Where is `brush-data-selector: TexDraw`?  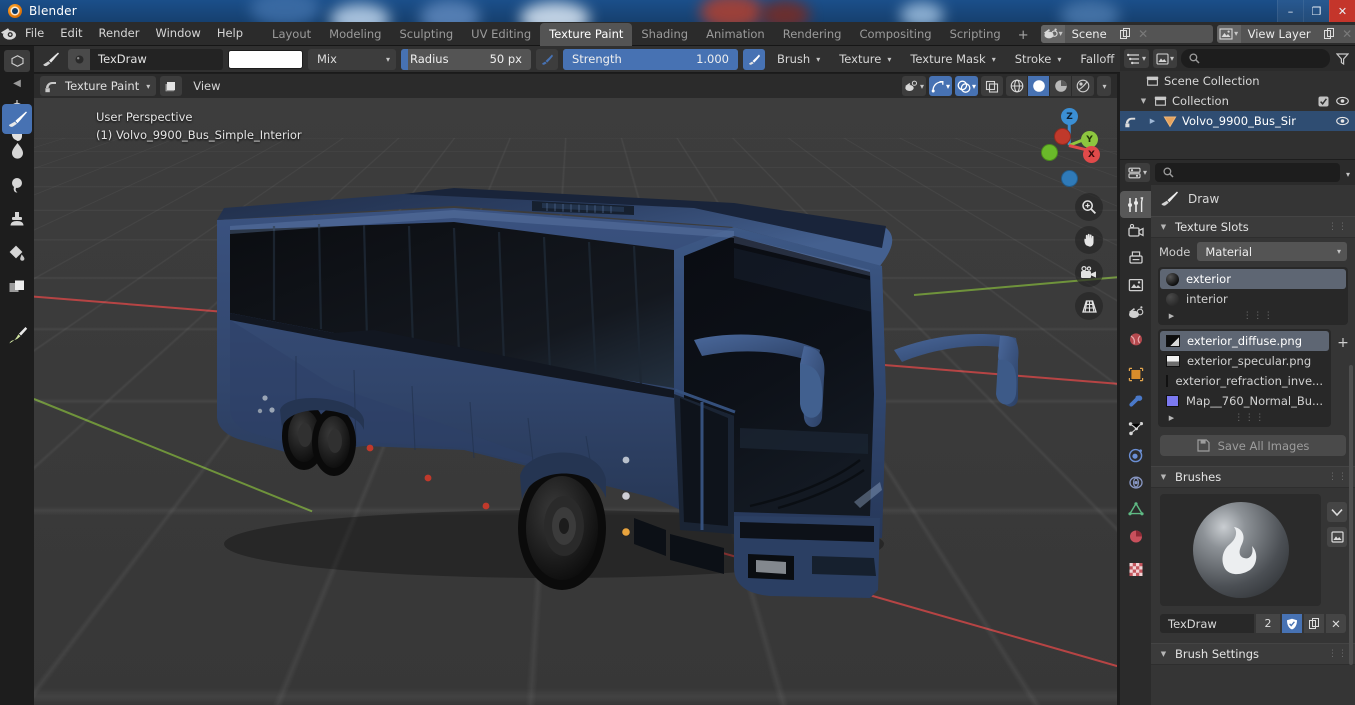 brush-data-selector: TexDraw is located at coordinates (145, 59).